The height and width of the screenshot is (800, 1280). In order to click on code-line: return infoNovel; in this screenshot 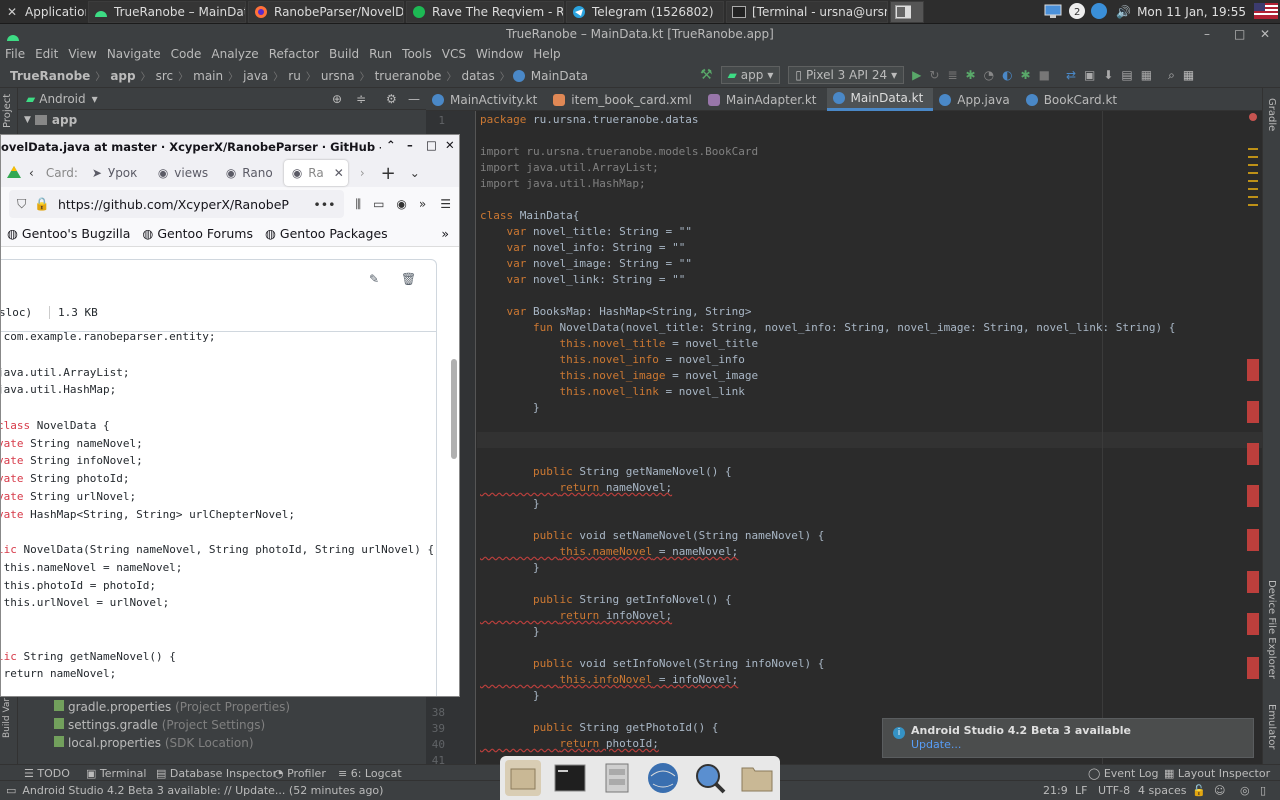, I will do `click(576, 616)`.